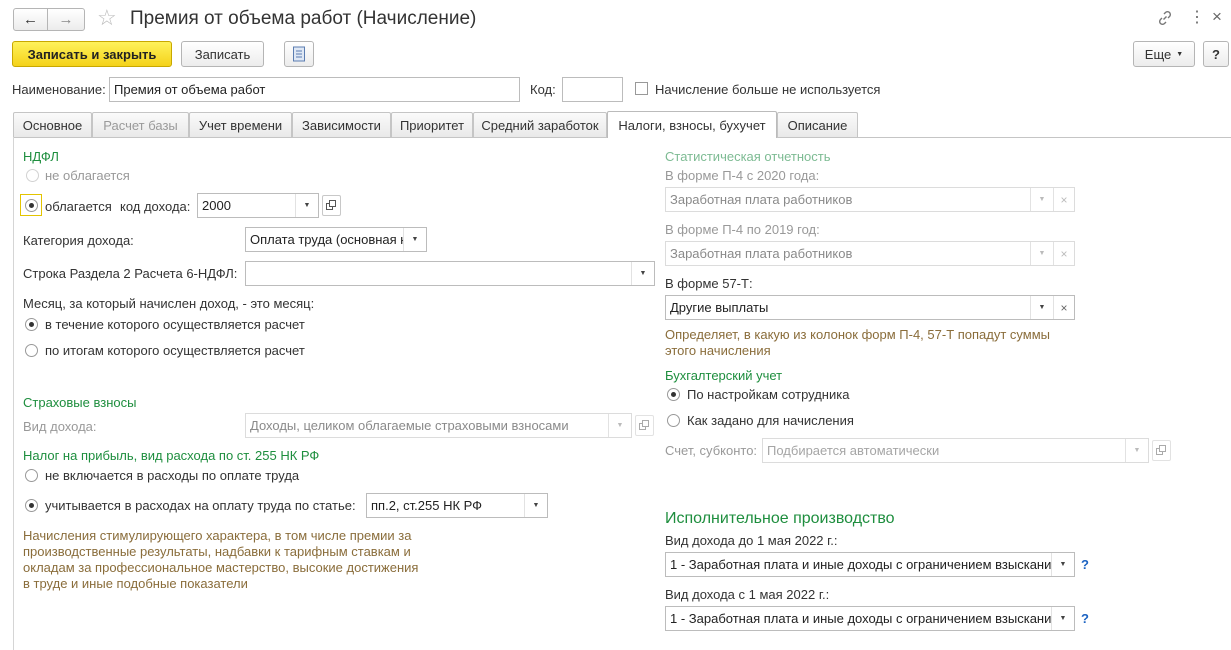 Image resolution: width=1231 pixels, height=650 pixels. I want to click on tab-line-right, so click(1004, 137).